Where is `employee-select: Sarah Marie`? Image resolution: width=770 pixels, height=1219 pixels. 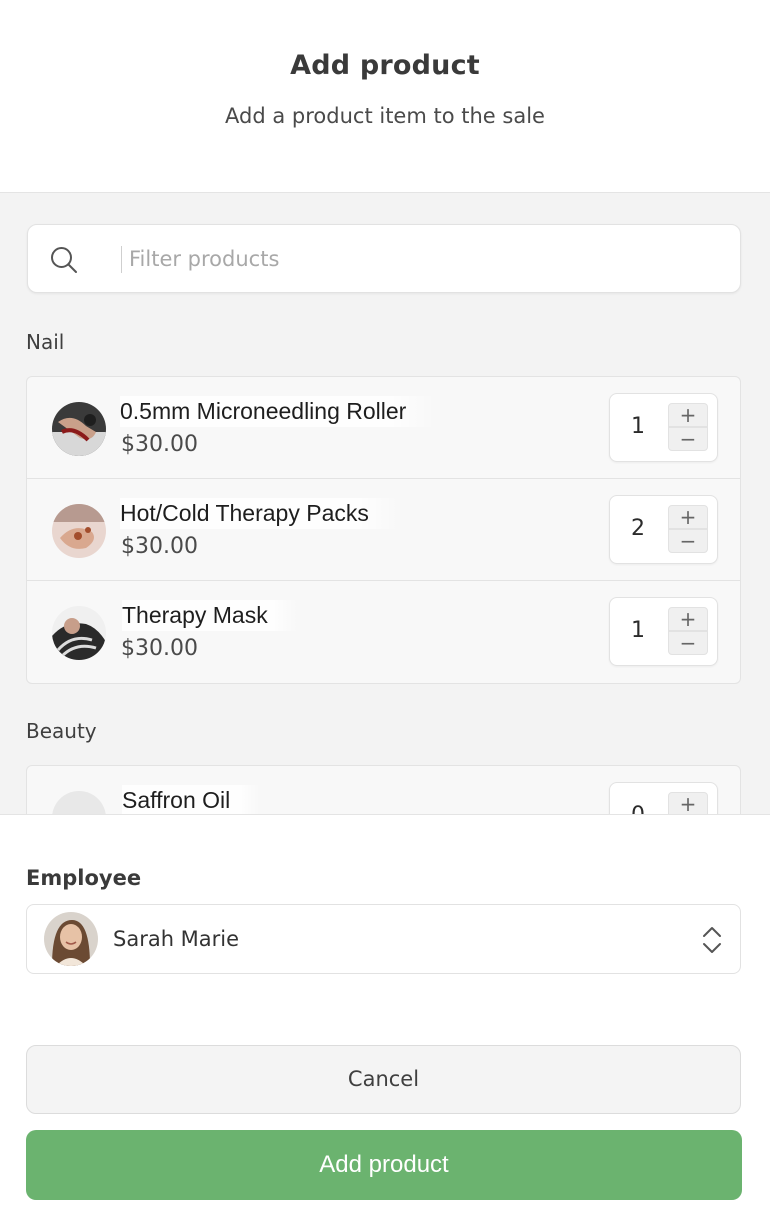
employee-select: Sarah Marie is located at coordinates (383, 939).